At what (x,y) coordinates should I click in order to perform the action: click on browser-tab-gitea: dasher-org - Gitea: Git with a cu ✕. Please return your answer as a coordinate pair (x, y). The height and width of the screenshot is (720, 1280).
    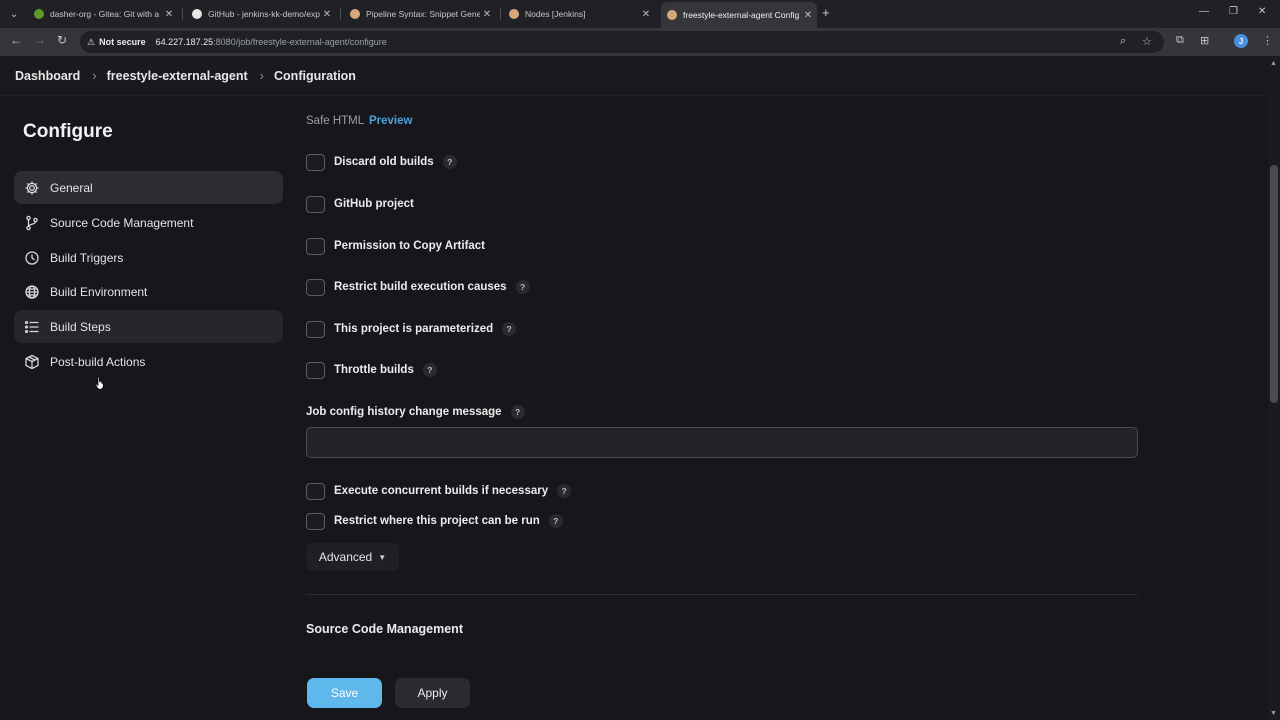
    Looking at the image, I should click on (103, 14).